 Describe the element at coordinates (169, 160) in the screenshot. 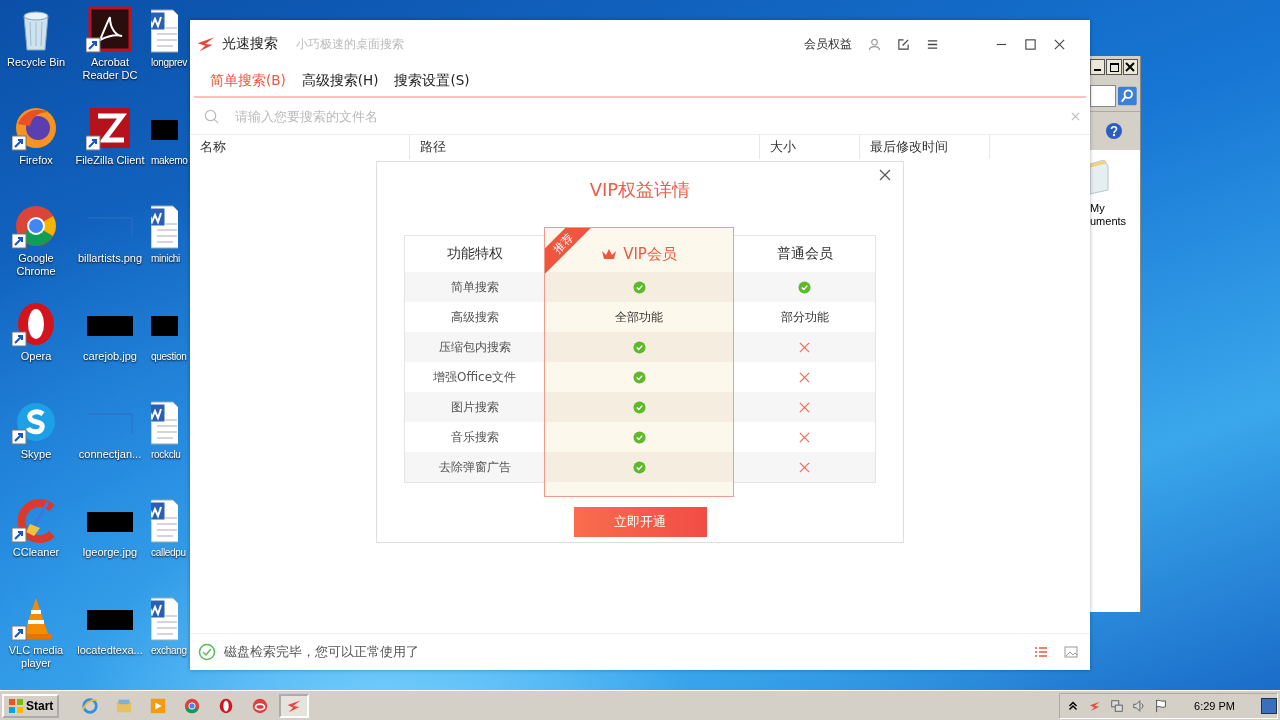

I see `desktop-icon-label: makemo` at that location.